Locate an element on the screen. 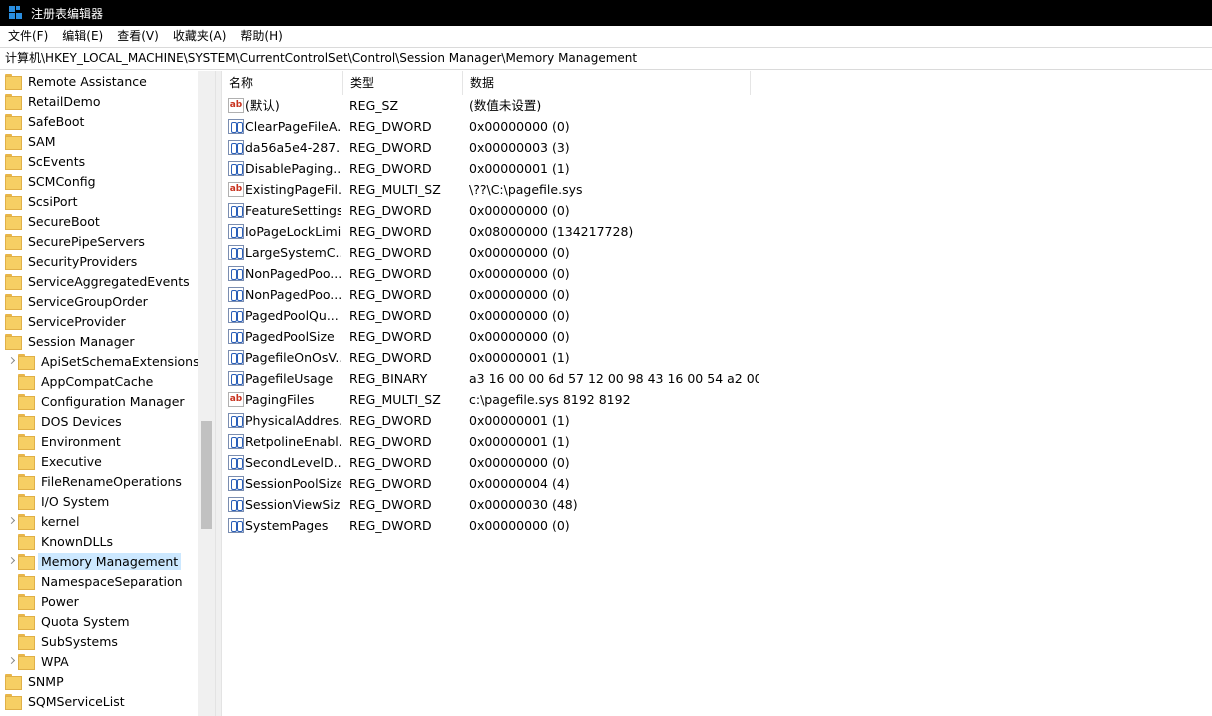  value-row: RetpolineEnabl... REG_DWORD 0x00000001 (1) is located at coordinates (717, 441).